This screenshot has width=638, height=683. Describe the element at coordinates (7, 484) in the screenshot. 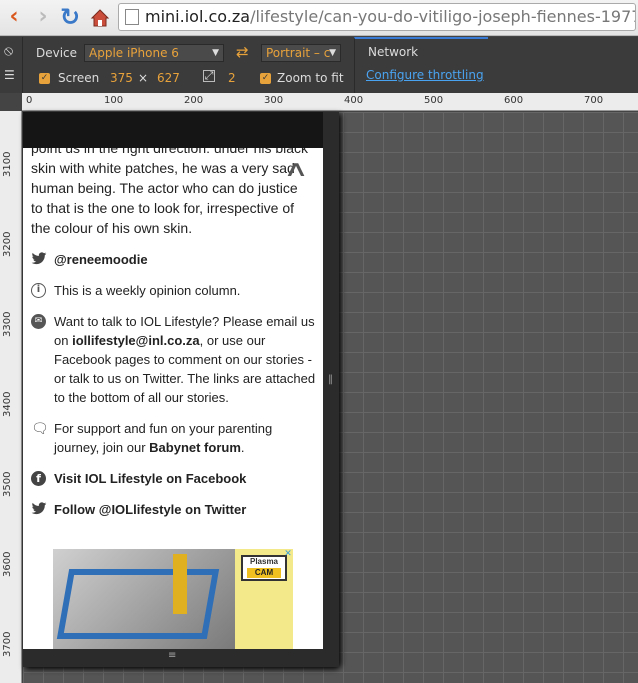

I see `ruler-tick: 3500` at that location.